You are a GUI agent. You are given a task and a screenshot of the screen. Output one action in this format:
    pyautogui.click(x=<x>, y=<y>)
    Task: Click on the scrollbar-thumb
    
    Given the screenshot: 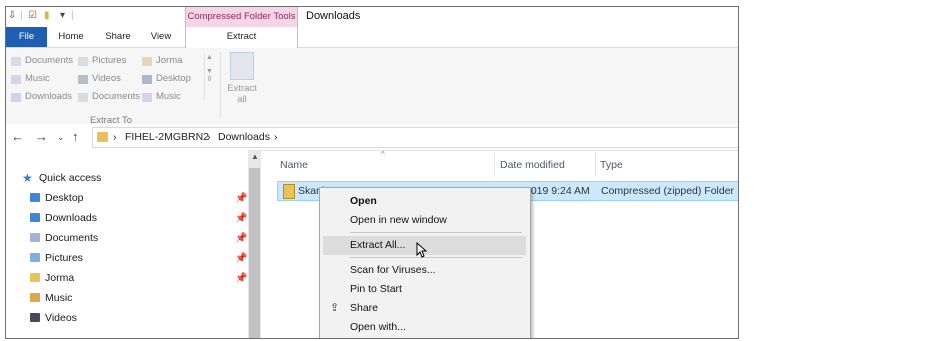 What is the action you would take?
    pyautogui.click(x=254, y=253)
    